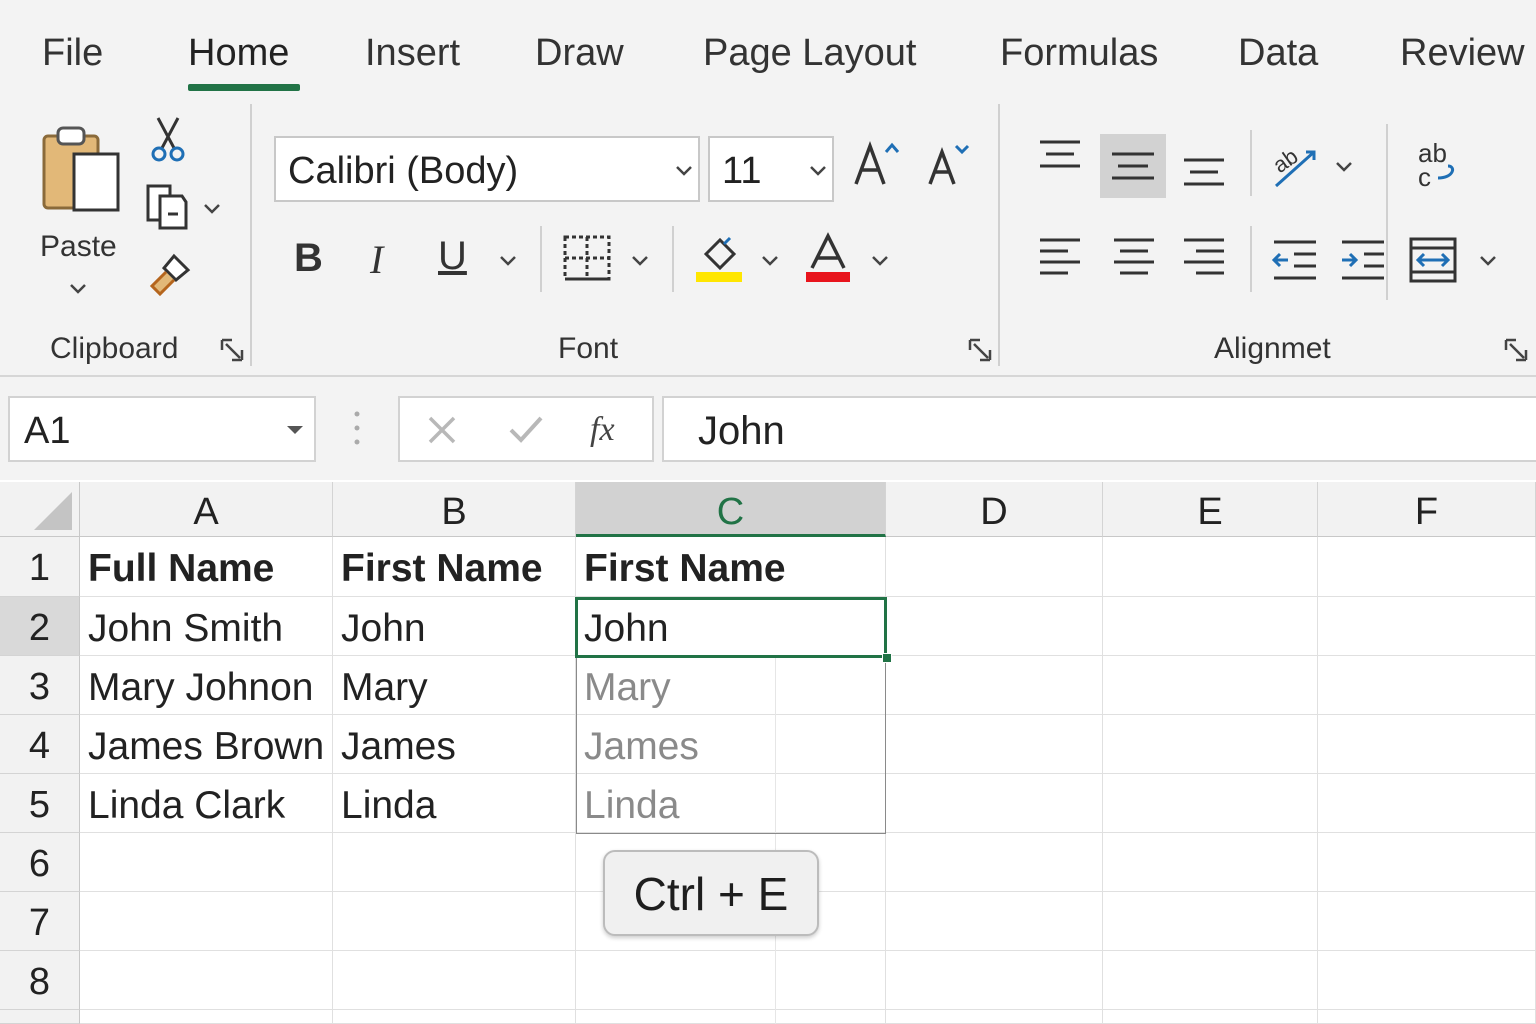  I want to click on cell-b6, so click(454, 862).